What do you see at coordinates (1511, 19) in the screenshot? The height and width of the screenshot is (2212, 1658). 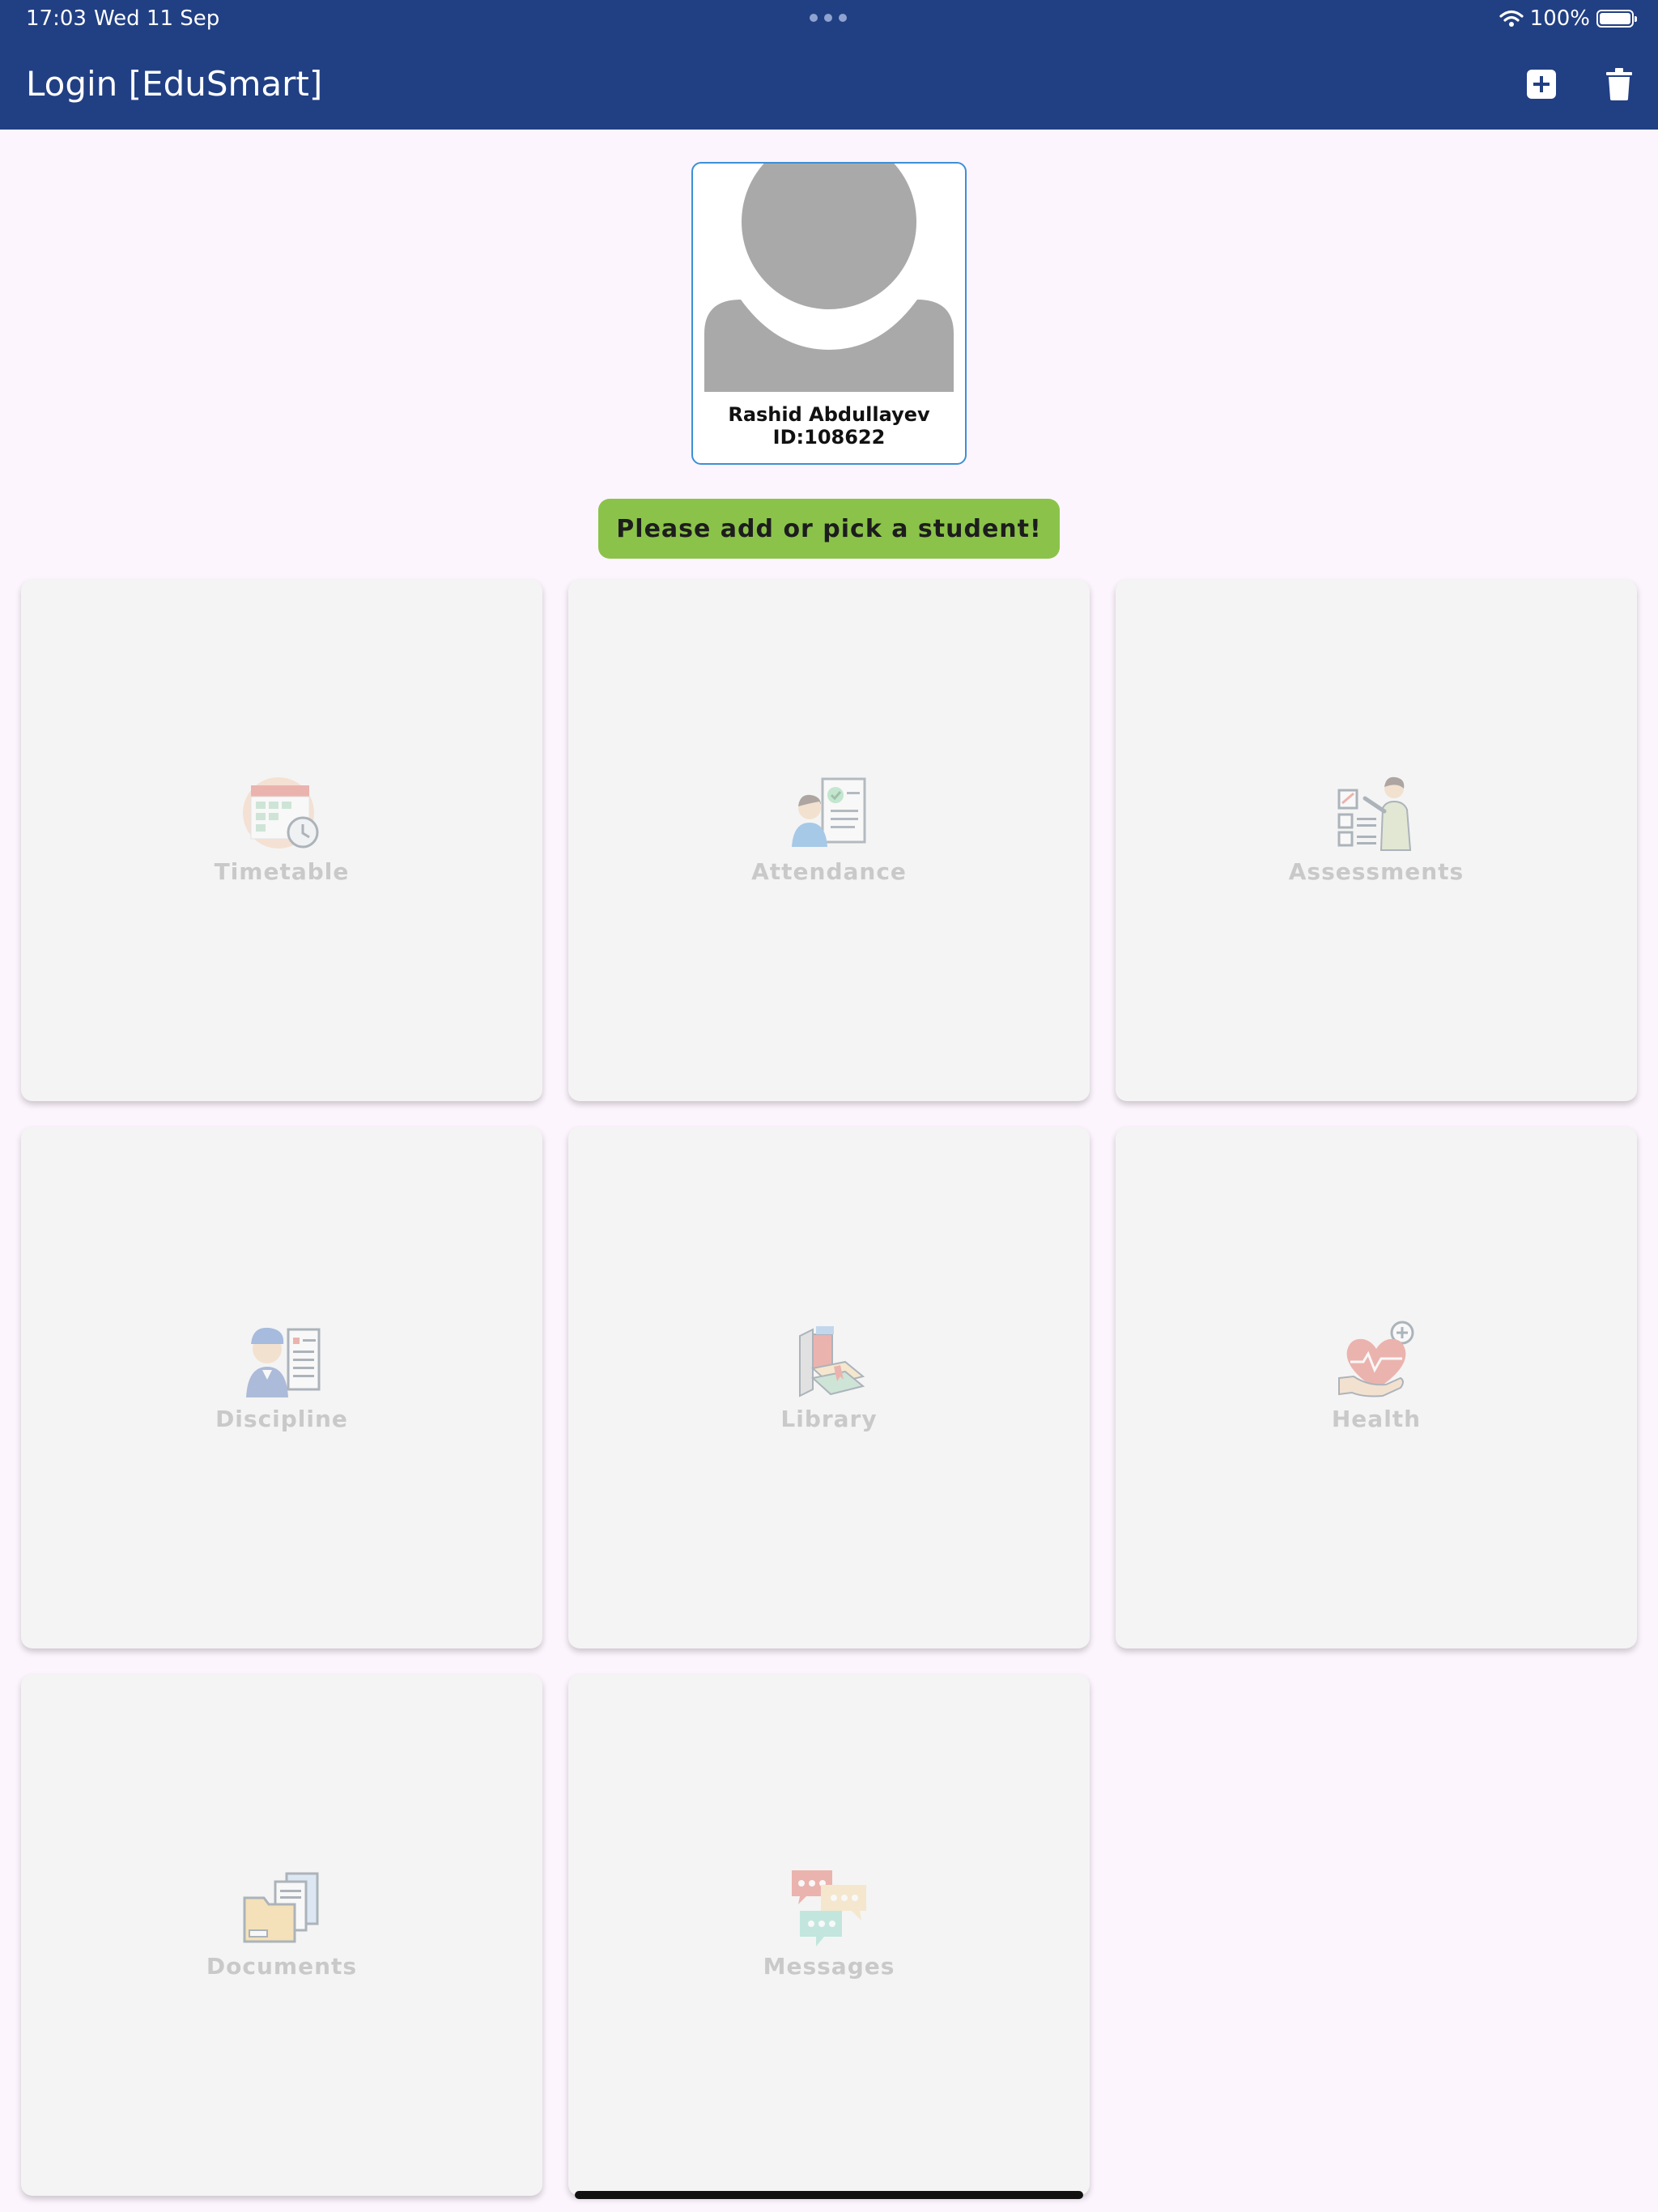 I see `wifi-icon` at bounding box center [1511, 19].